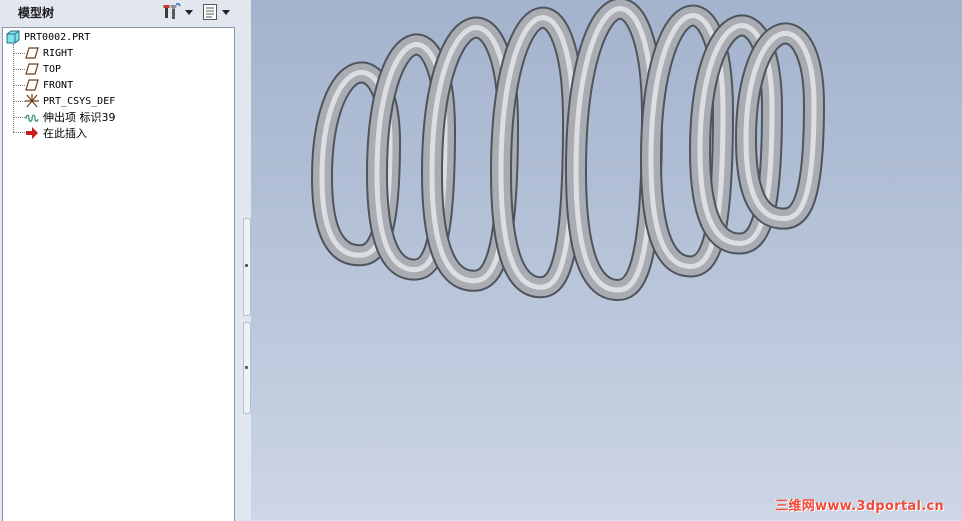  What do you see at coordinates (79, 101) in the screenshot?
I see `tree-item-label: PRT_CSYS_DEF` at bounding box center [79, 101].